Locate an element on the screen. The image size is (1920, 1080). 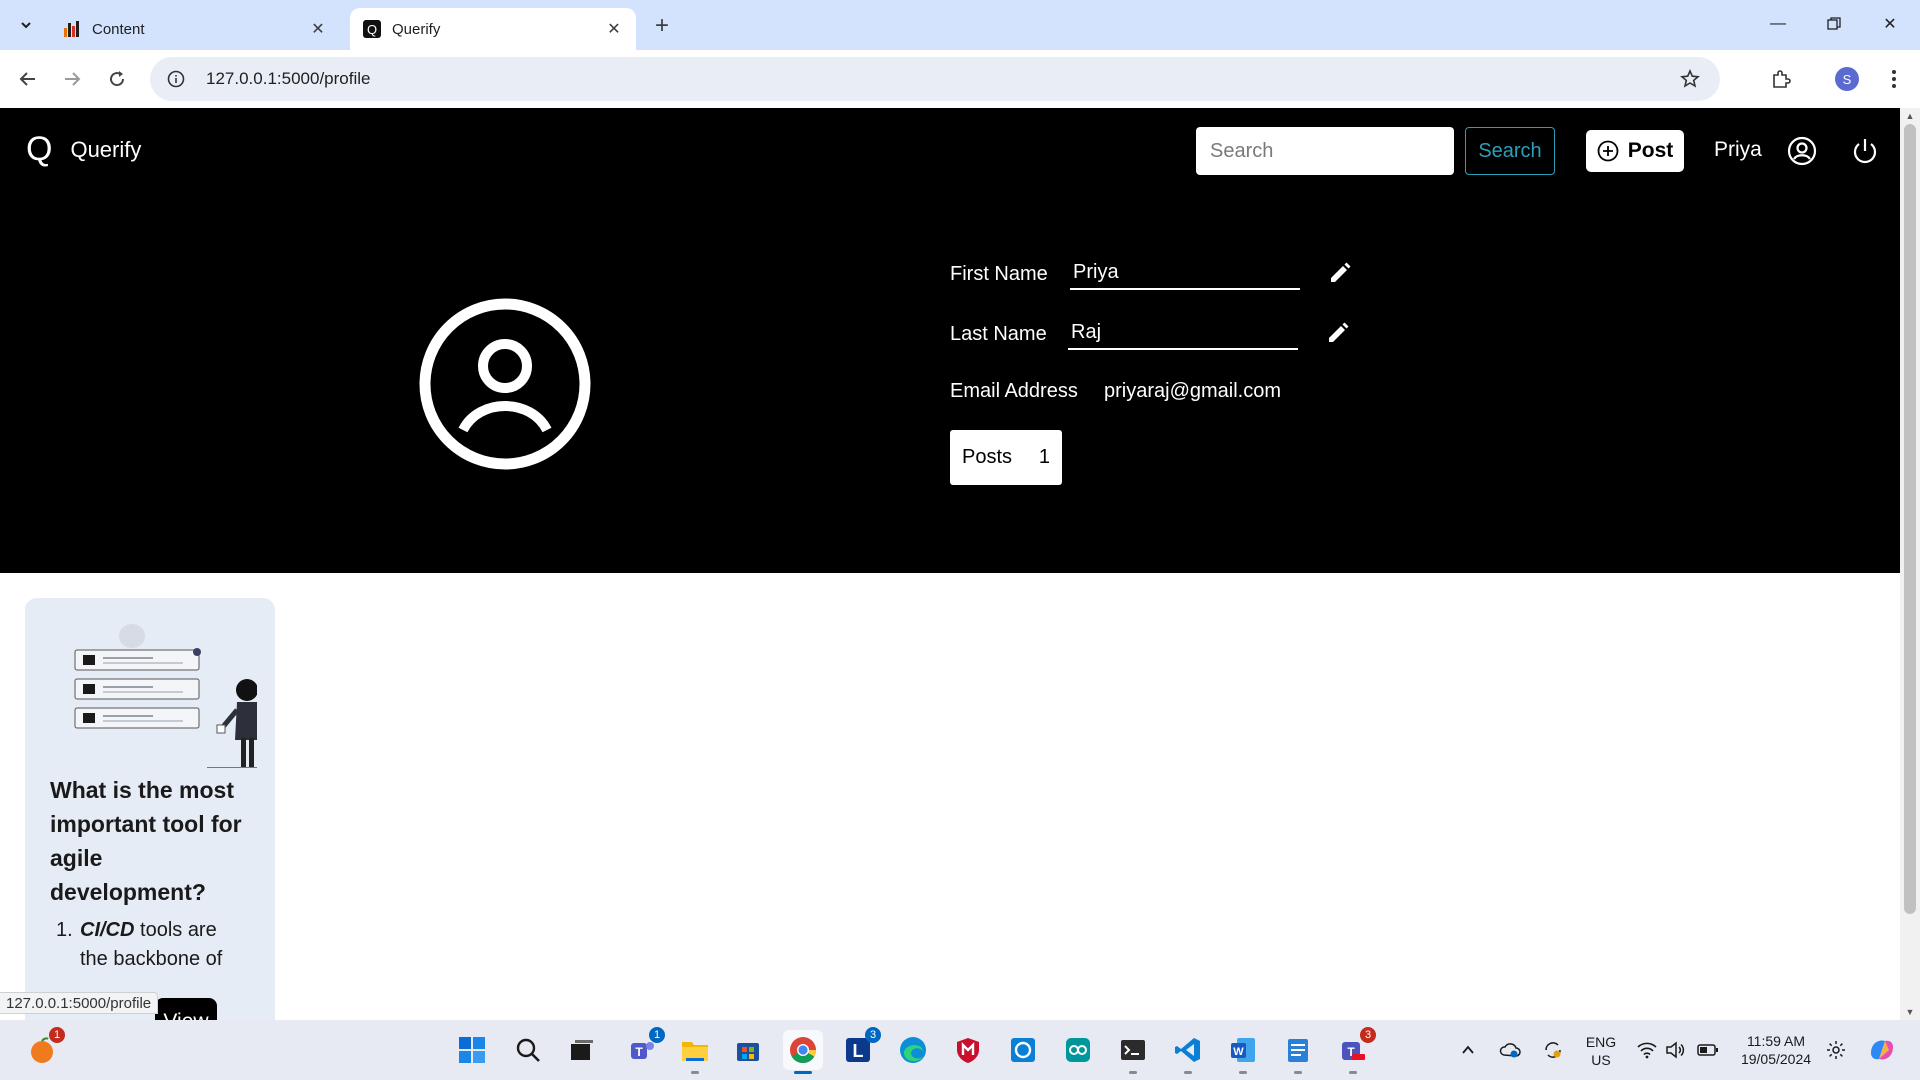
mcafee-icon is located at coordinates (968, 1050).